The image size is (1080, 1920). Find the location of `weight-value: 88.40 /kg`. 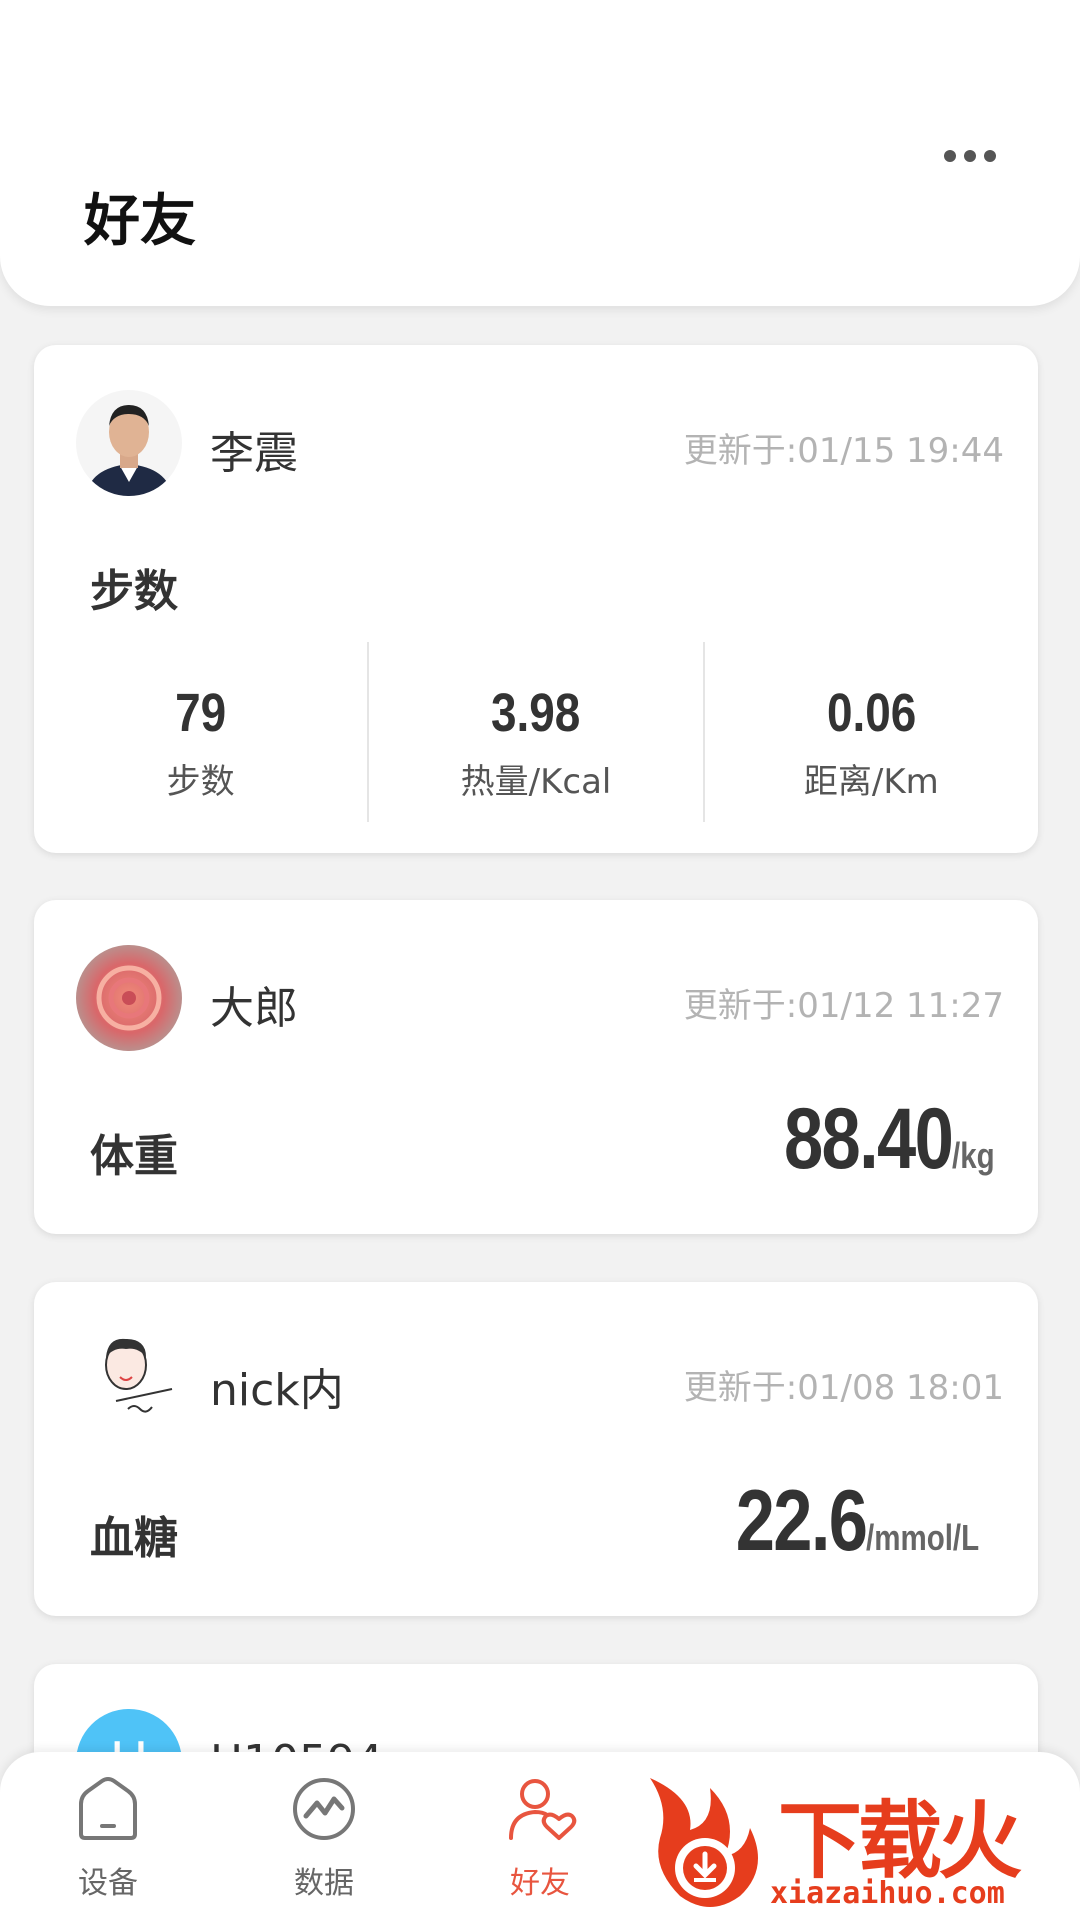

weight-value: 88.40 /kg is located at coordinates (875, 1139).